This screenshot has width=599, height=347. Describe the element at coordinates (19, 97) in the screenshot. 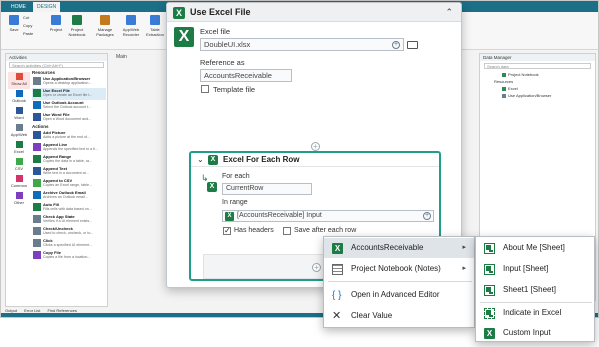

I see `category-outlook: Outlook` at that location.